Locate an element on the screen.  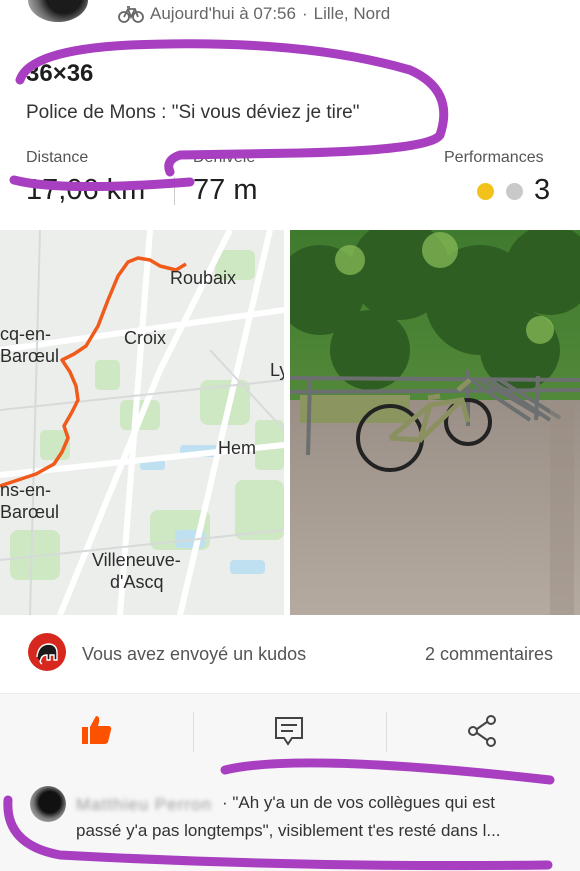
thumbs-up-icon is located at coordinates (97, 730).